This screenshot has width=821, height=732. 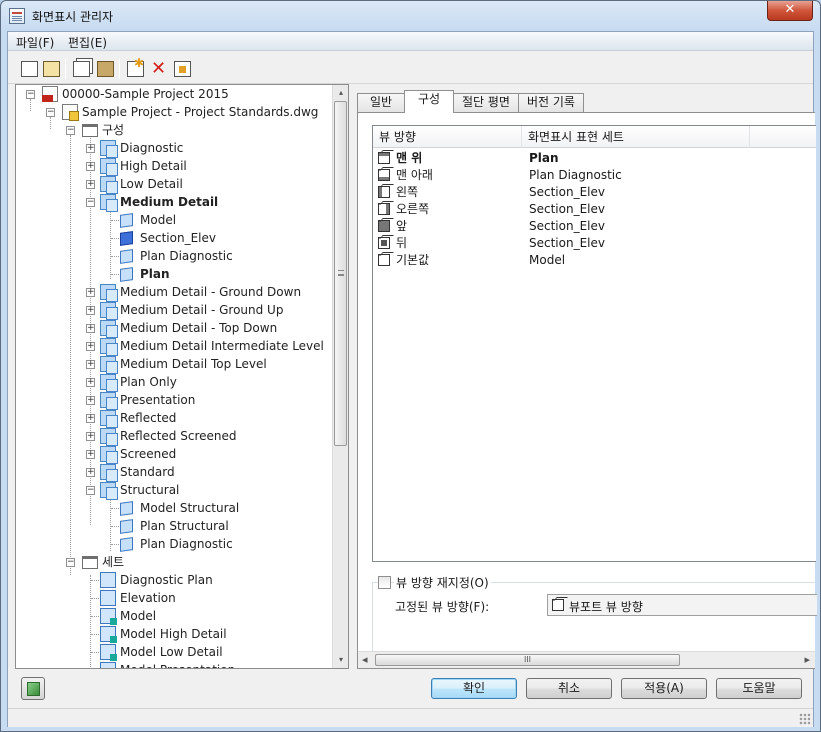 I want to click on tree-node-config: − Structural, so click(x=176, y=490).